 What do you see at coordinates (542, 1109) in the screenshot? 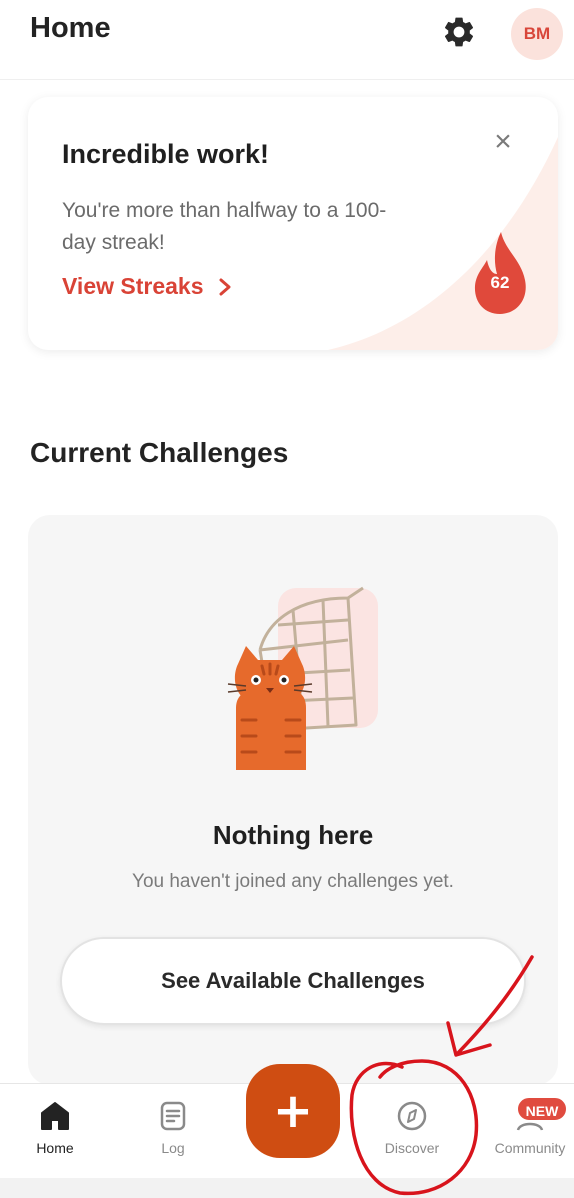
I see `new-badge: NEW` at bounding box center [542, 1109].